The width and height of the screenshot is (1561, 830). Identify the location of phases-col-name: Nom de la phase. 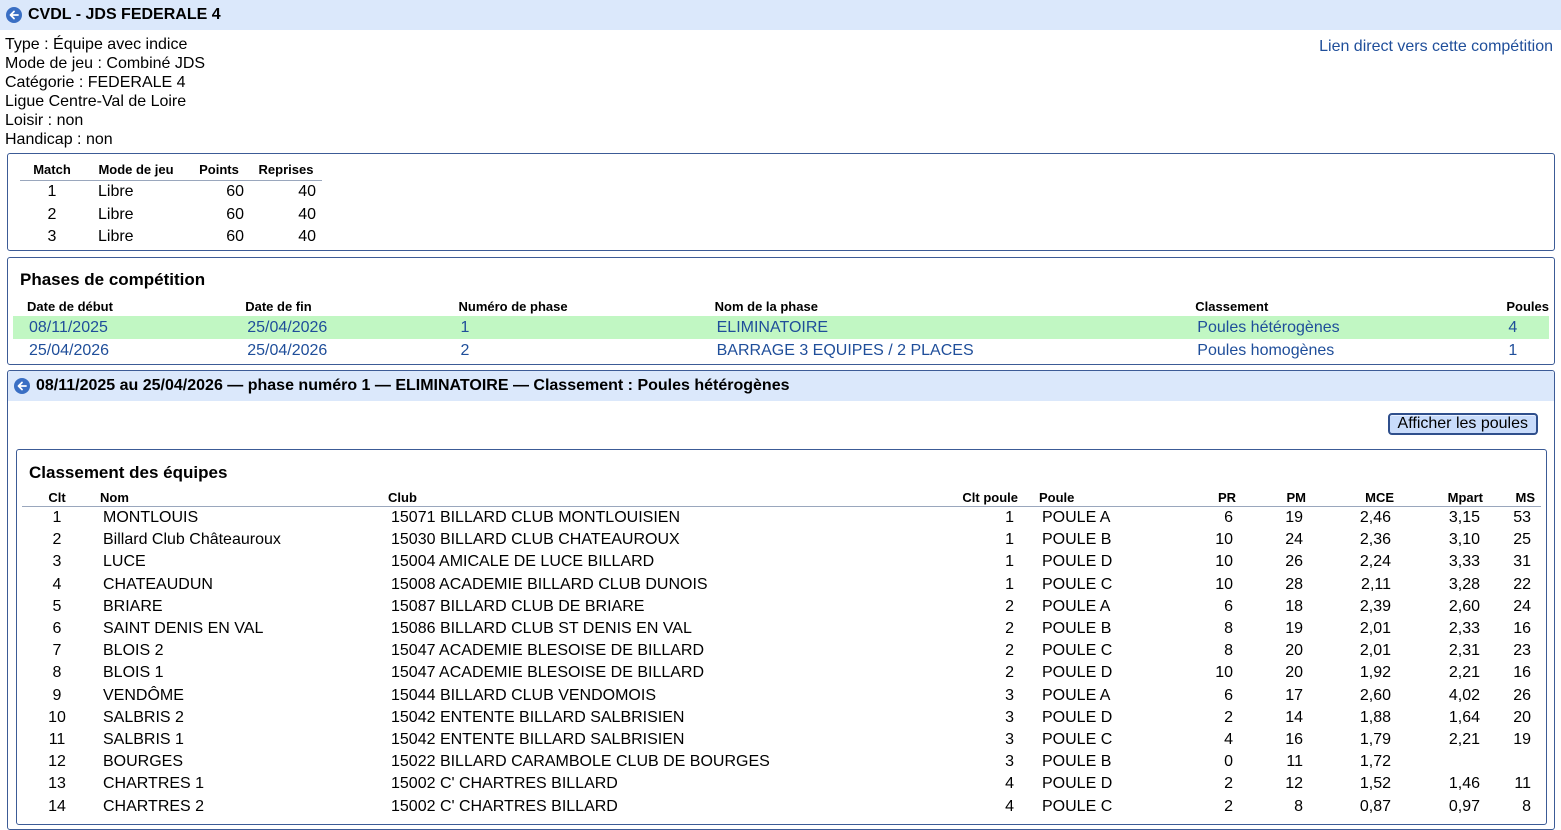
(766, 306).